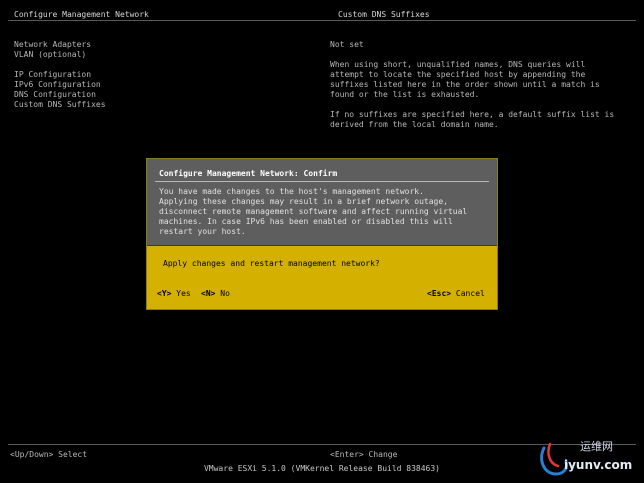 This screenshot has width=644, height=483. I want to click on cancel-key-hint: <Esc>, so click(439, 293).